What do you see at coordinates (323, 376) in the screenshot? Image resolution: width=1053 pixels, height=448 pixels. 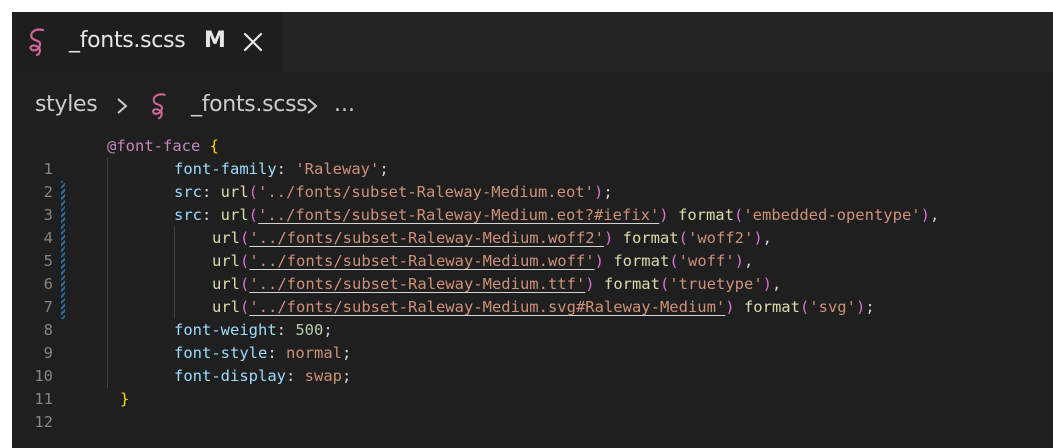 I see `value: swap` at bounding box center [323, 376].